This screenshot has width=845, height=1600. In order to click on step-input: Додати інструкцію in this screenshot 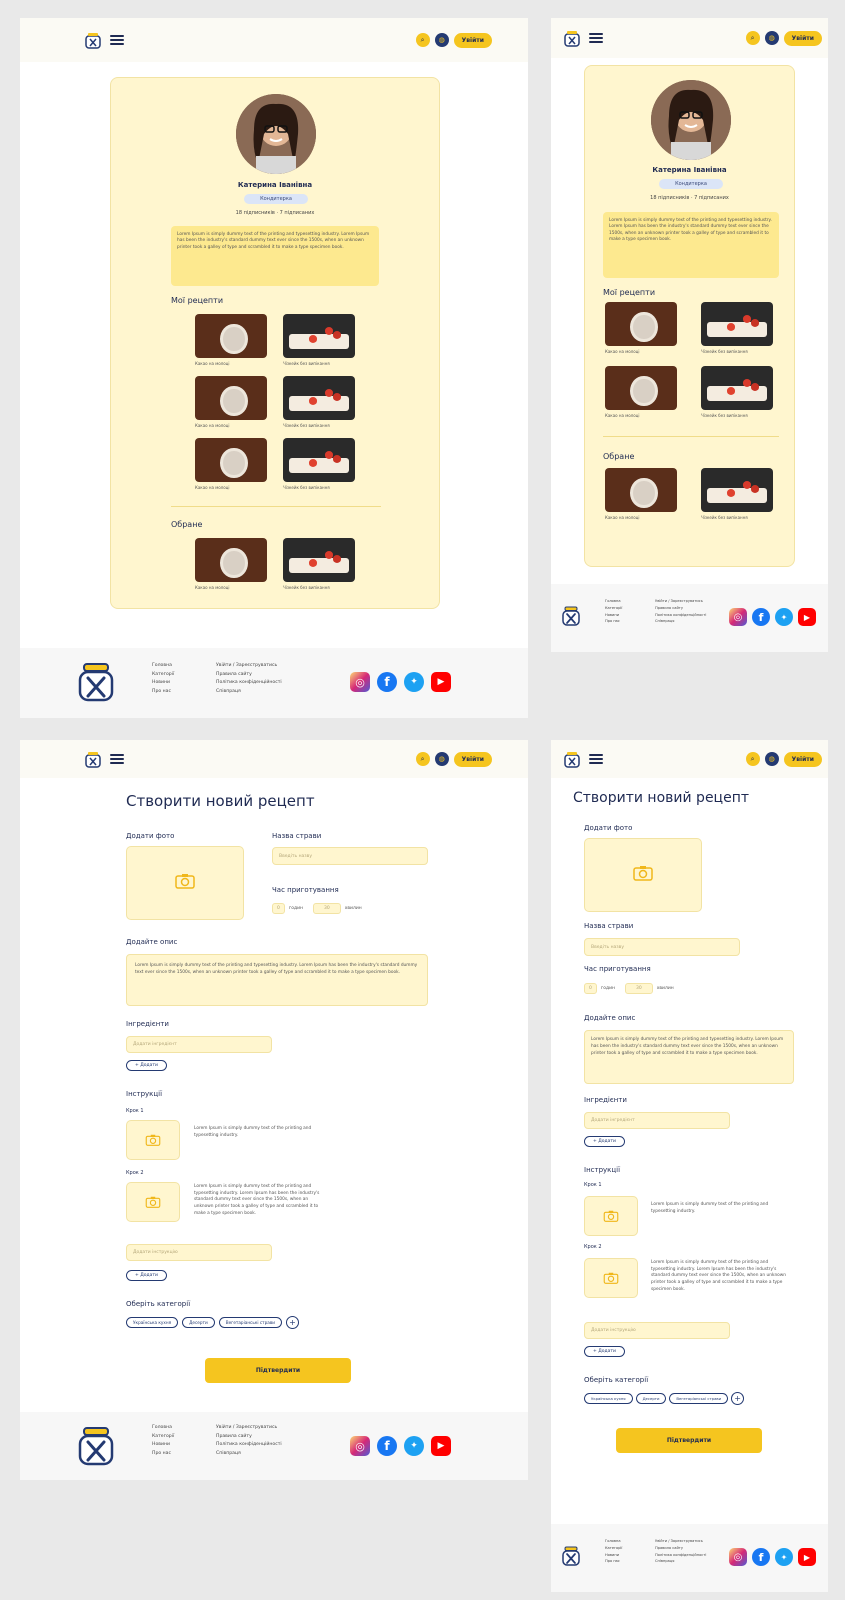, I will do `click(199, 1252)`.